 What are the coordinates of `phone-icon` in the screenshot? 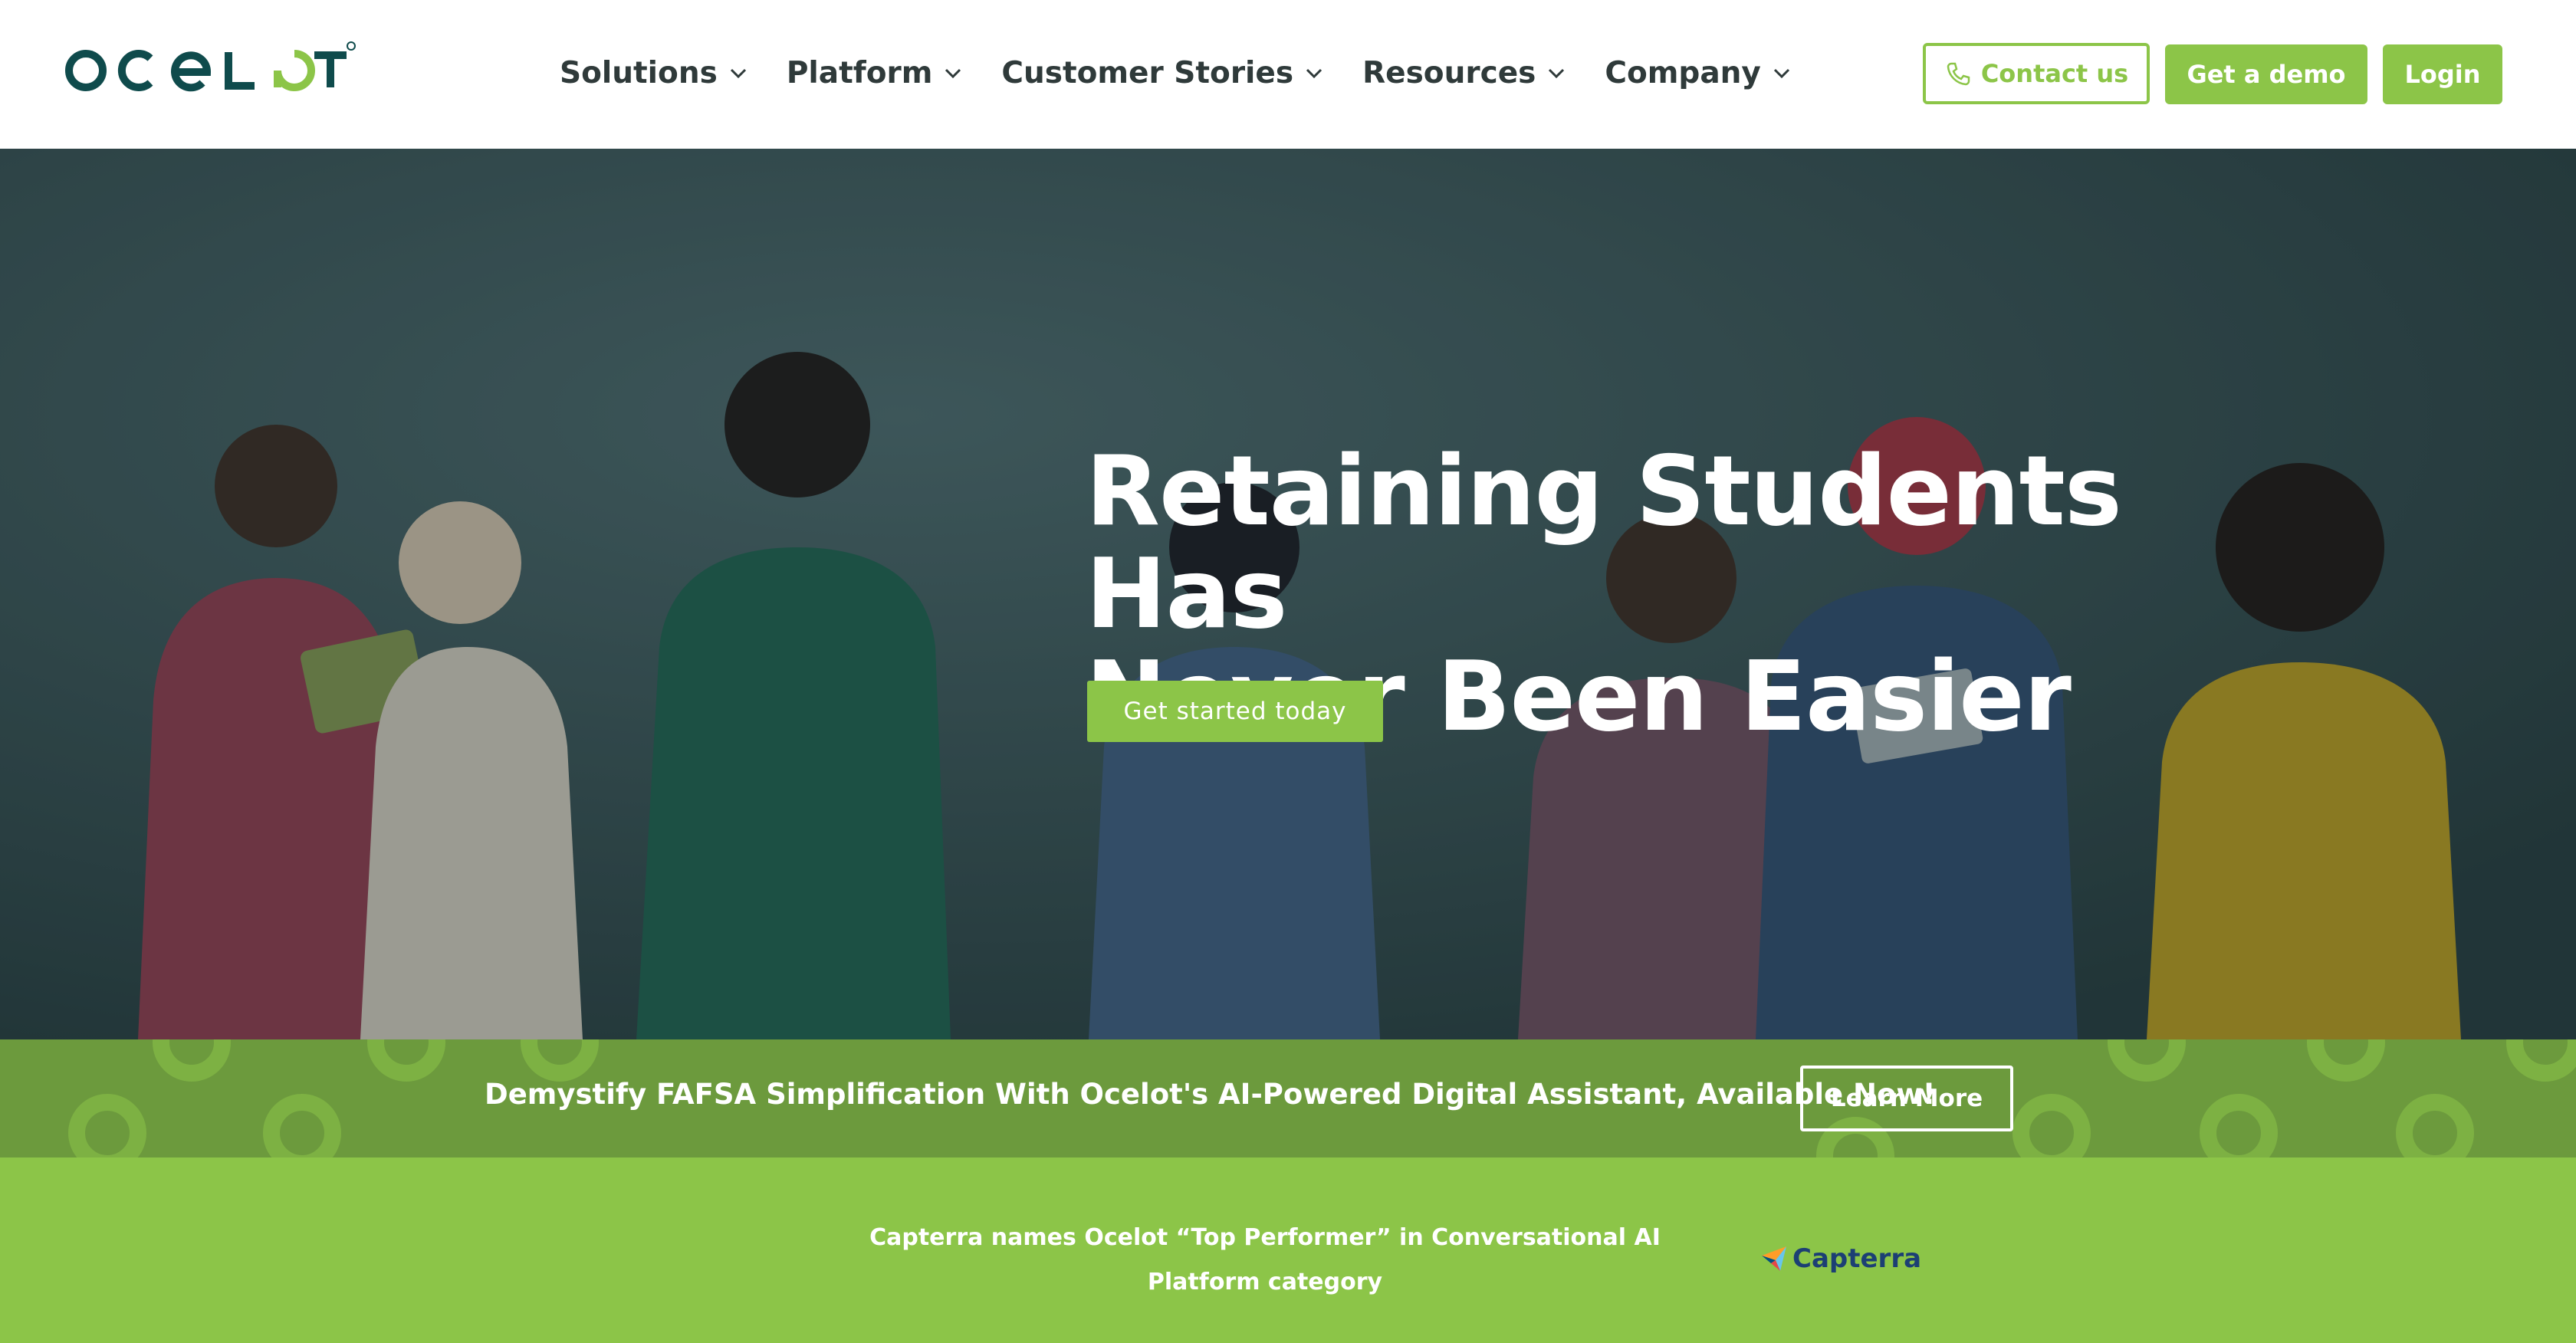 It's located at (1959, 74).